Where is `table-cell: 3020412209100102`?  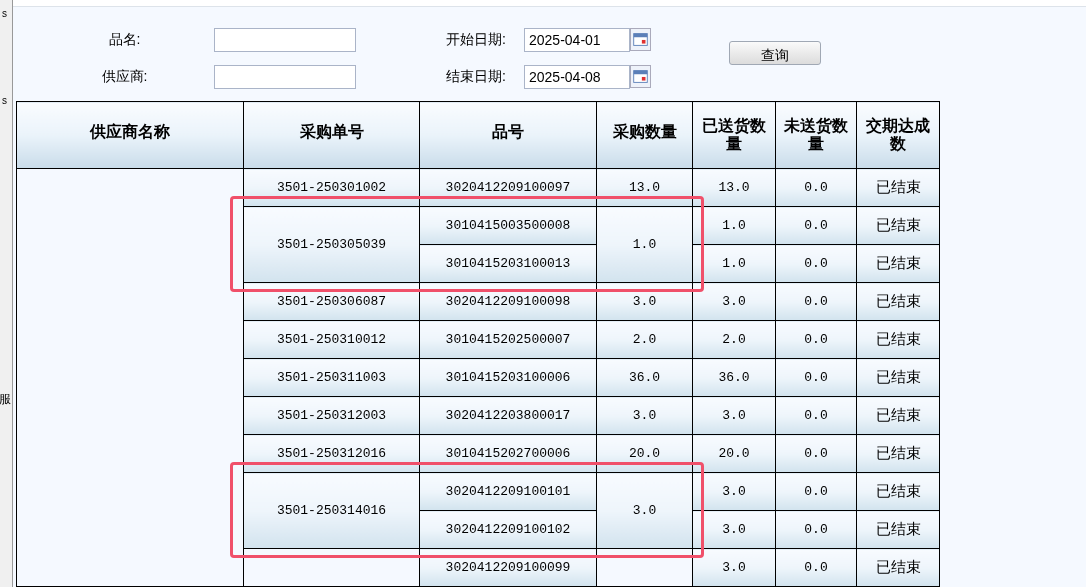 table-cell: 3020412209100102 is located at coordinates (508, 529).